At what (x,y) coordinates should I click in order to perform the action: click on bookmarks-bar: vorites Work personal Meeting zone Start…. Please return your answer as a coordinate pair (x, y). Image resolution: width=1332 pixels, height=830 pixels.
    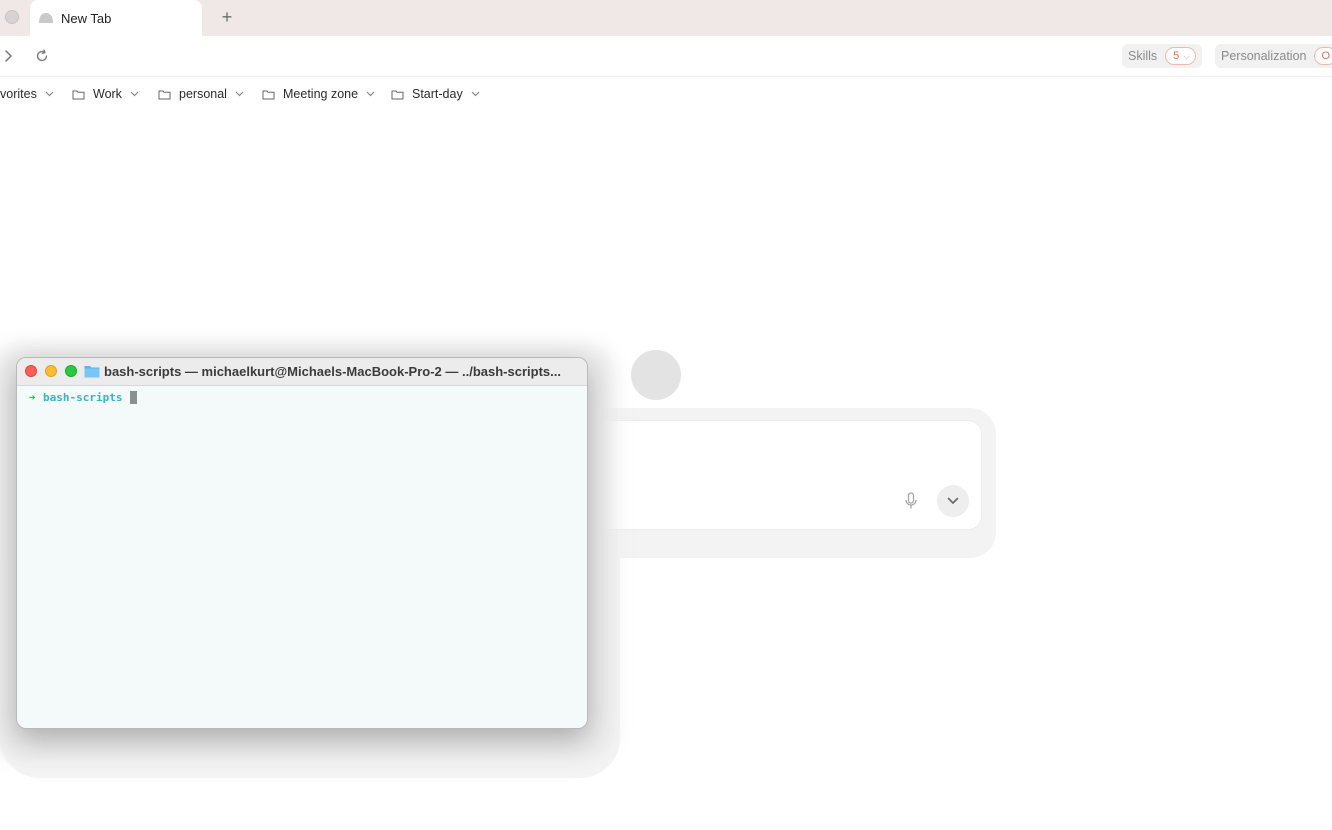
    Looking at the image, I should click on (666, 94).